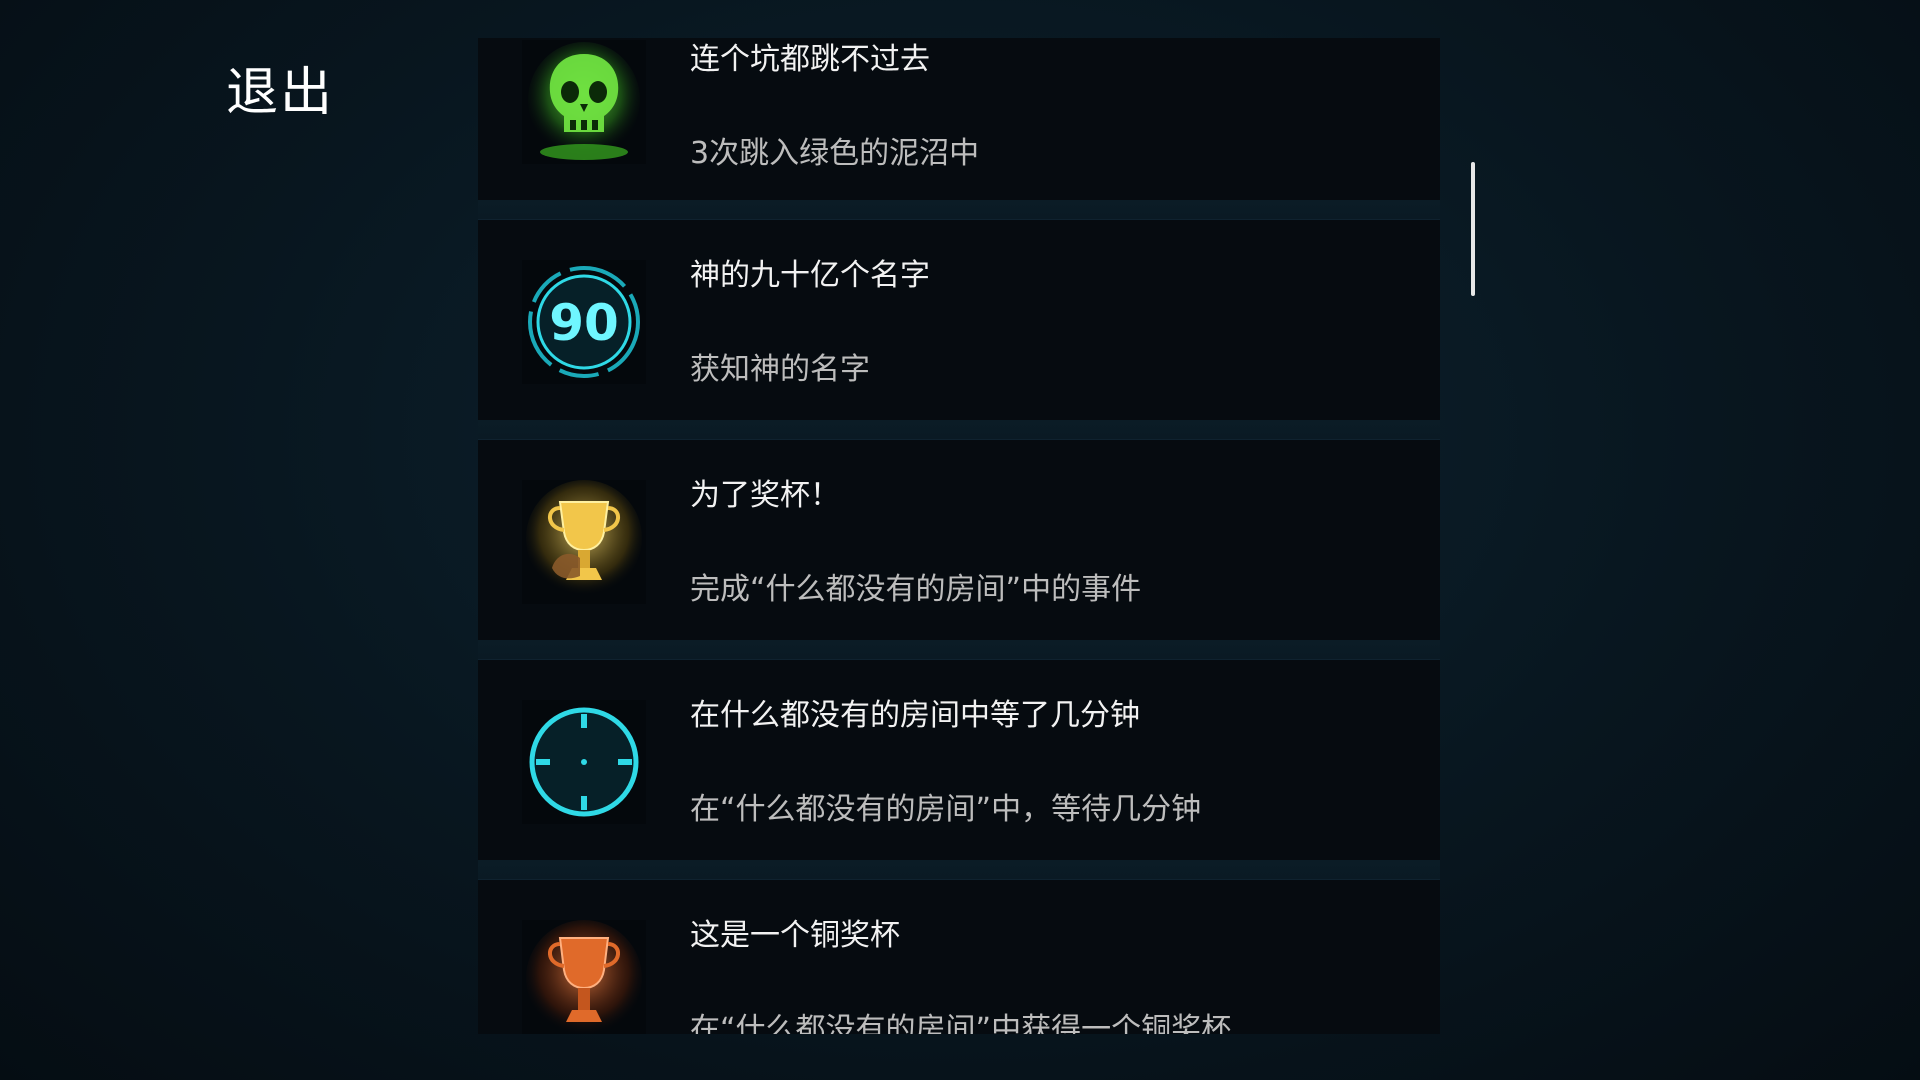 The image size is (1920, 1080). Describe the element at coordinates (584, 977) in the screenshot. I see `bronze-trophy-icon` at that location.